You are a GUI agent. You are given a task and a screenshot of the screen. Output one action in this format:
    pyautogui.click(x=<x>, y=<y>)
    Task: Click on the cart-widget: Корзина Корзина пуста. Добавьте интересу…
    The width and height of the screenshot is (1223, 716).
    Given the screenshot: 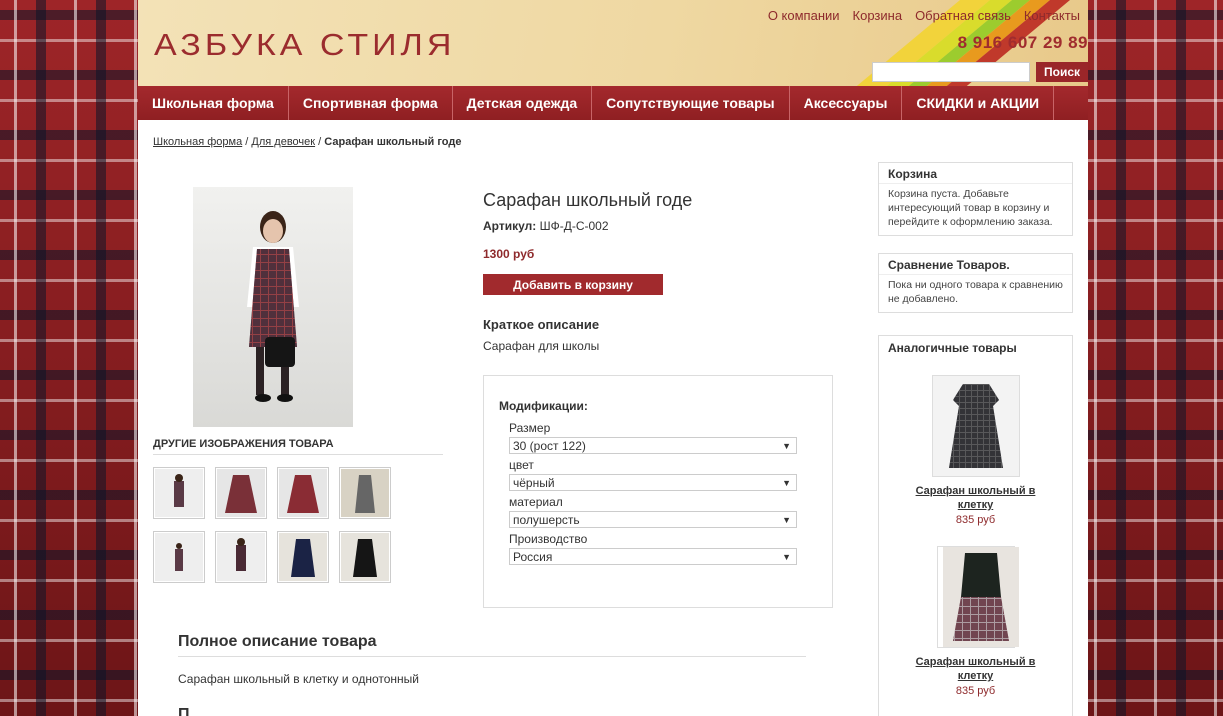 What is the action you would take?
    pyautogui.click(x=975, y=199)
    